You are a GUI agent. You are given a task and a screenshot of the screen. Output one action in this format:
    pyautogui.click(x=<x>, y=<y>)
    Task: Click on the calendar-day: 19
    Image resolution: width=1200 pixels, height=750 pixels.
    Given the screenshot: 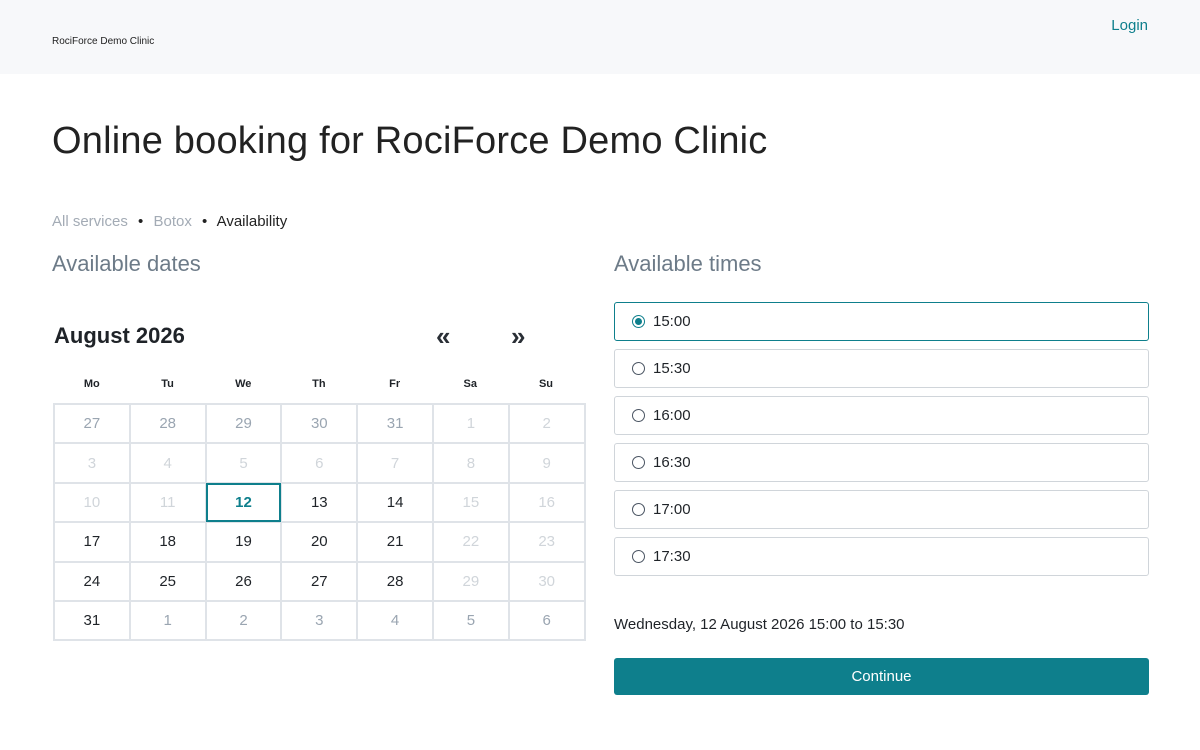 What is the action you would take?
    pyautogui.click(x=243, y=542)
    